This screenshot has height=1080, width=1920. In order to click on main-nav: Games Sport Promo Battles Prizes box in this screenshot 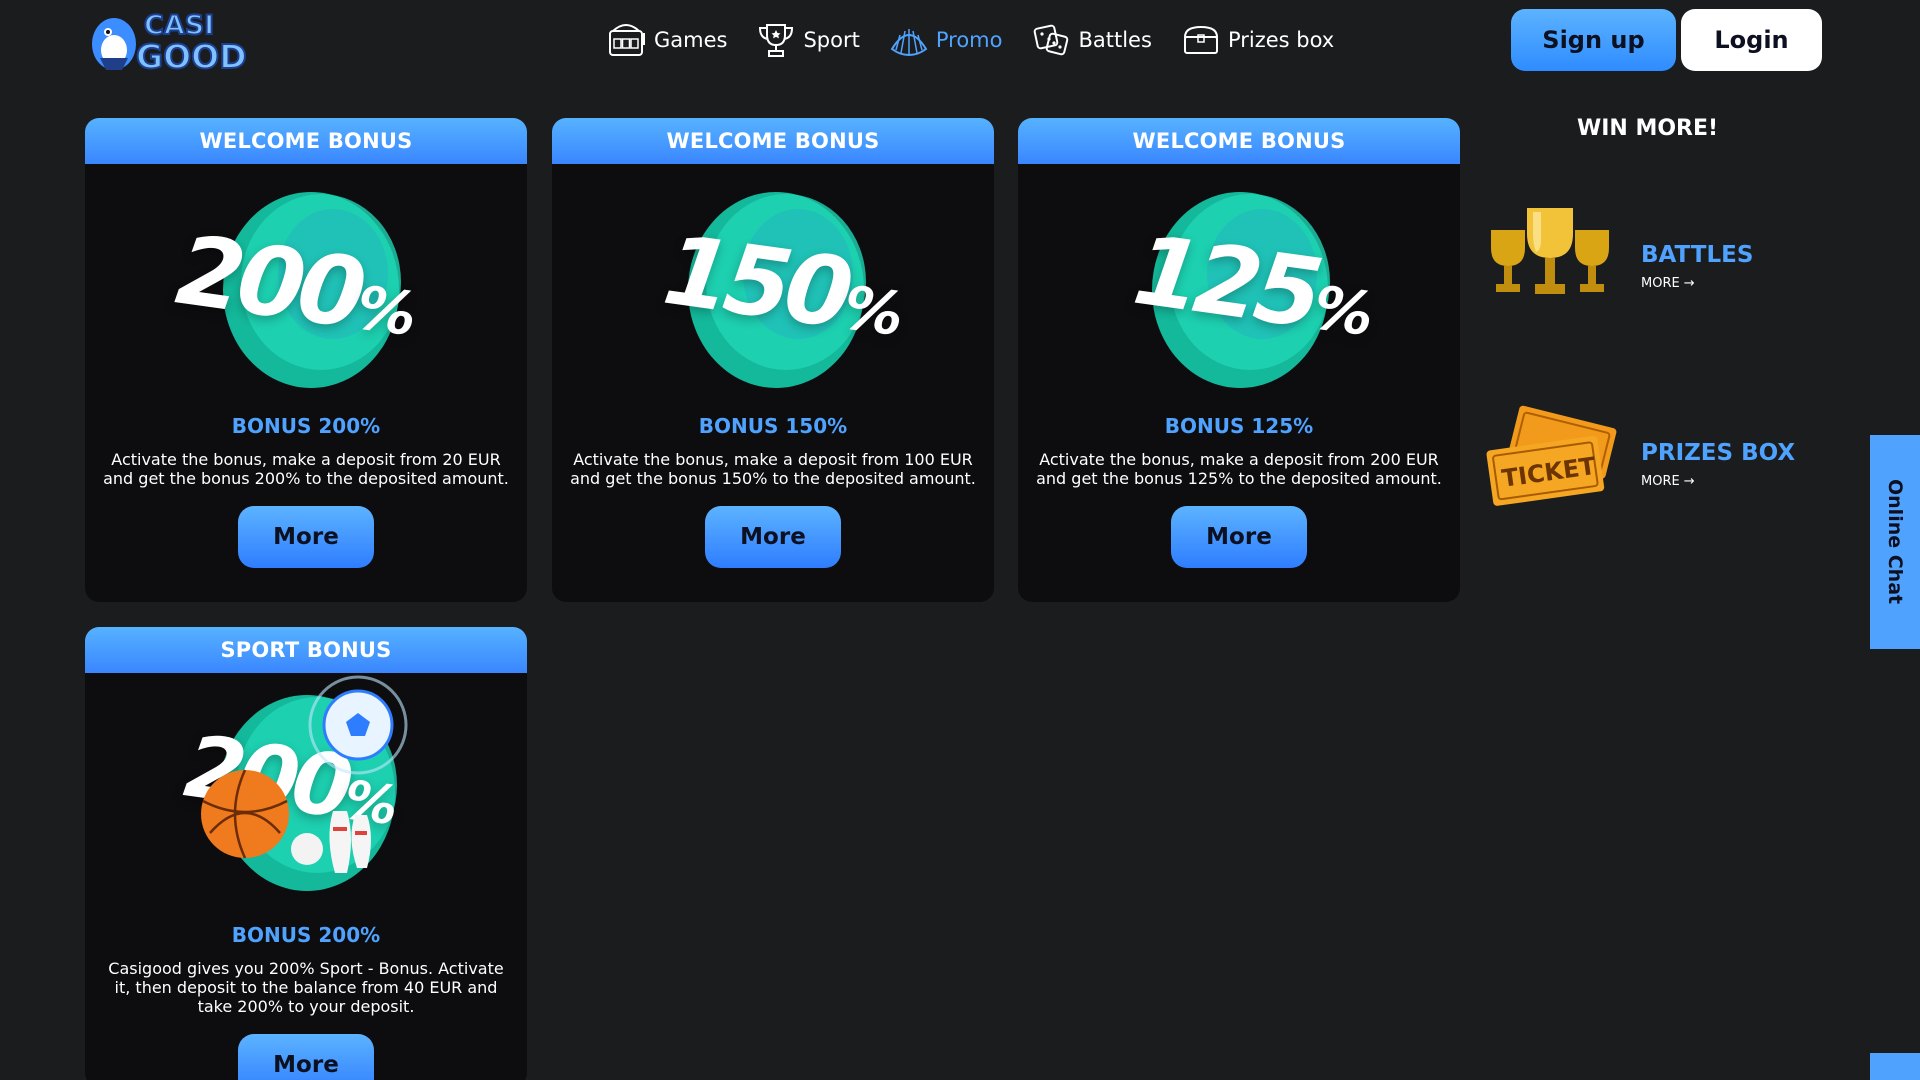, I will do `click(970, 40)`.